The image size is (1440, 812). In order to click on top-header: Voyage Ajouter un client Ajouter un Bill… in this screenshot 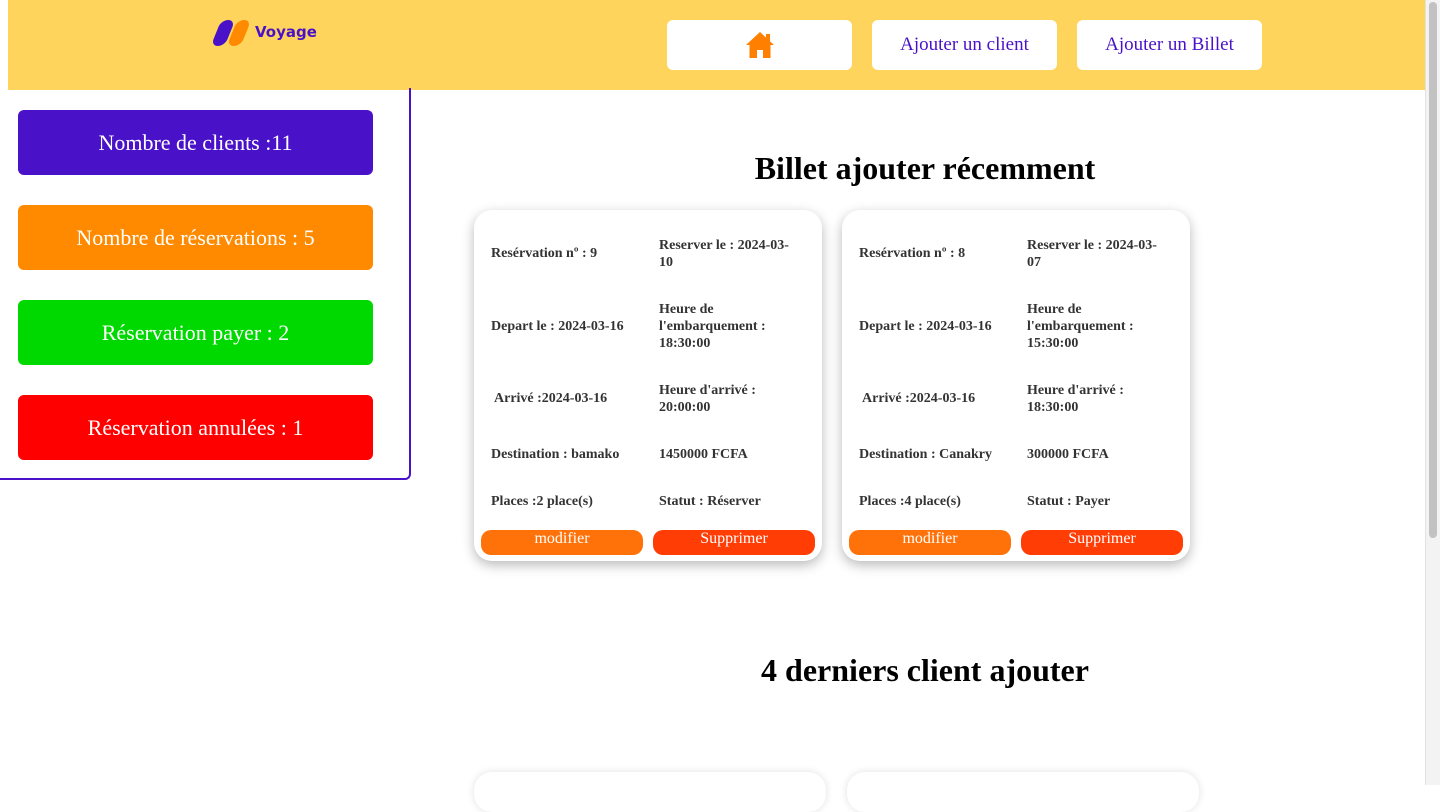, I will do `click(716, 45)`.